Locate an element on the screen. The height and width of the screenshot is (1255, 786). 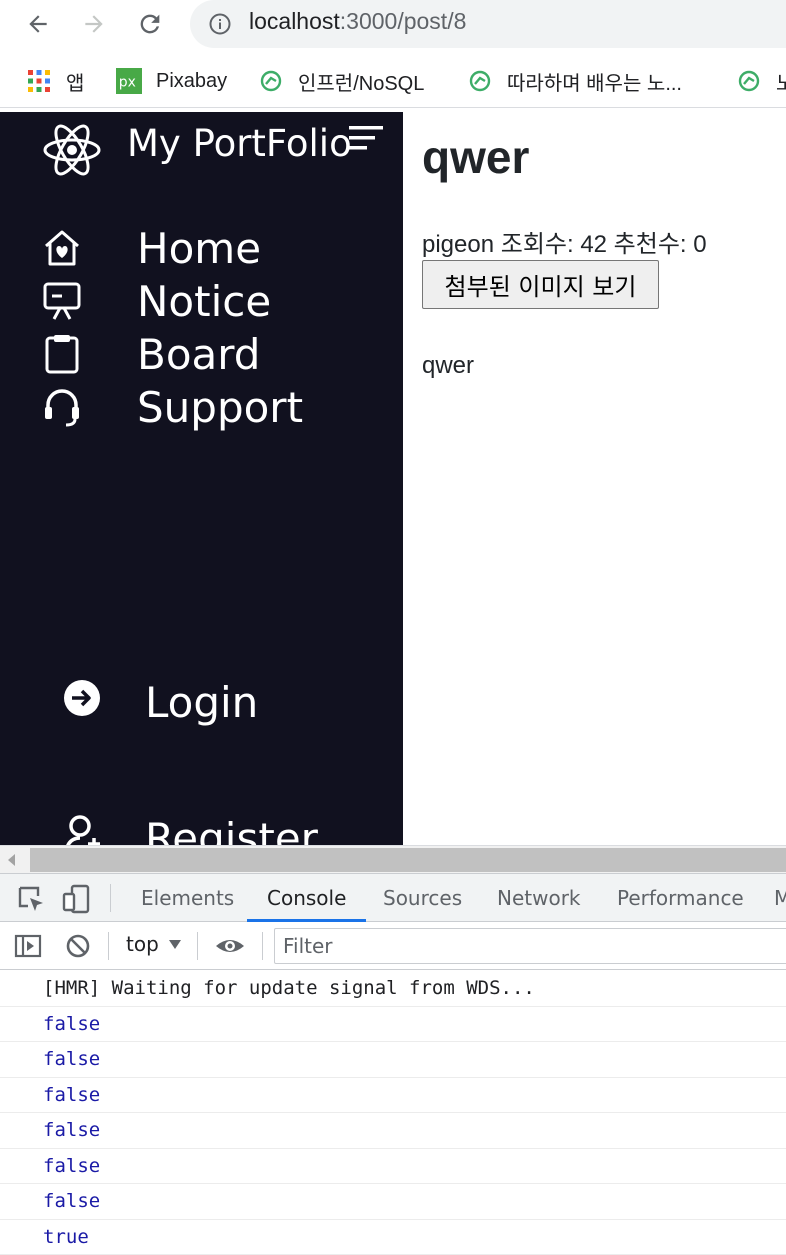
tab-console: Console is located at coordinates (306, 898).